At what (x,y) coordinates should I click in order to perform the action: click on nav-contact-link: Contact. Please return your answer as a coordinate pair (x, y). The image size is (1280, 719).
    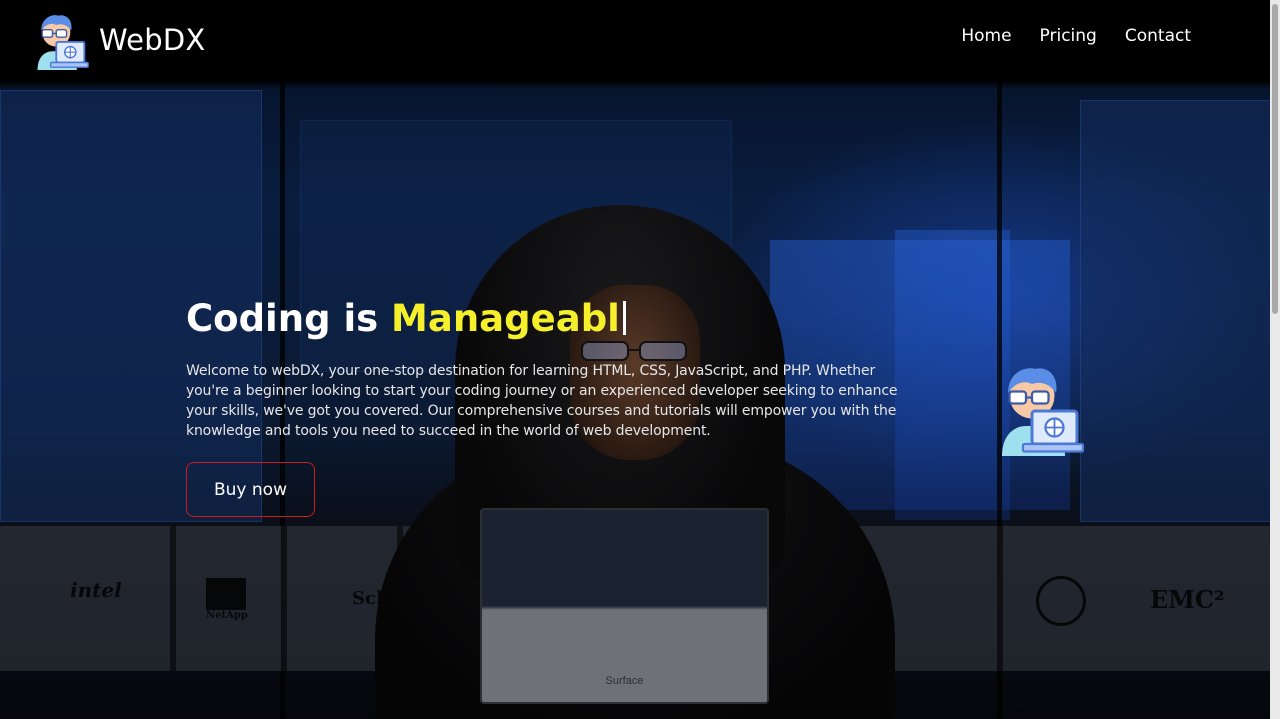
    Looking at the image, I should click on (1158, 36).